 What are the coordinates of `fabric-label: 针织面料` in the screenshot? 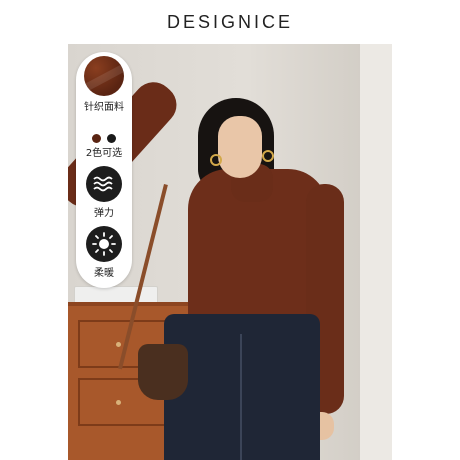 It's located at (104, 107).